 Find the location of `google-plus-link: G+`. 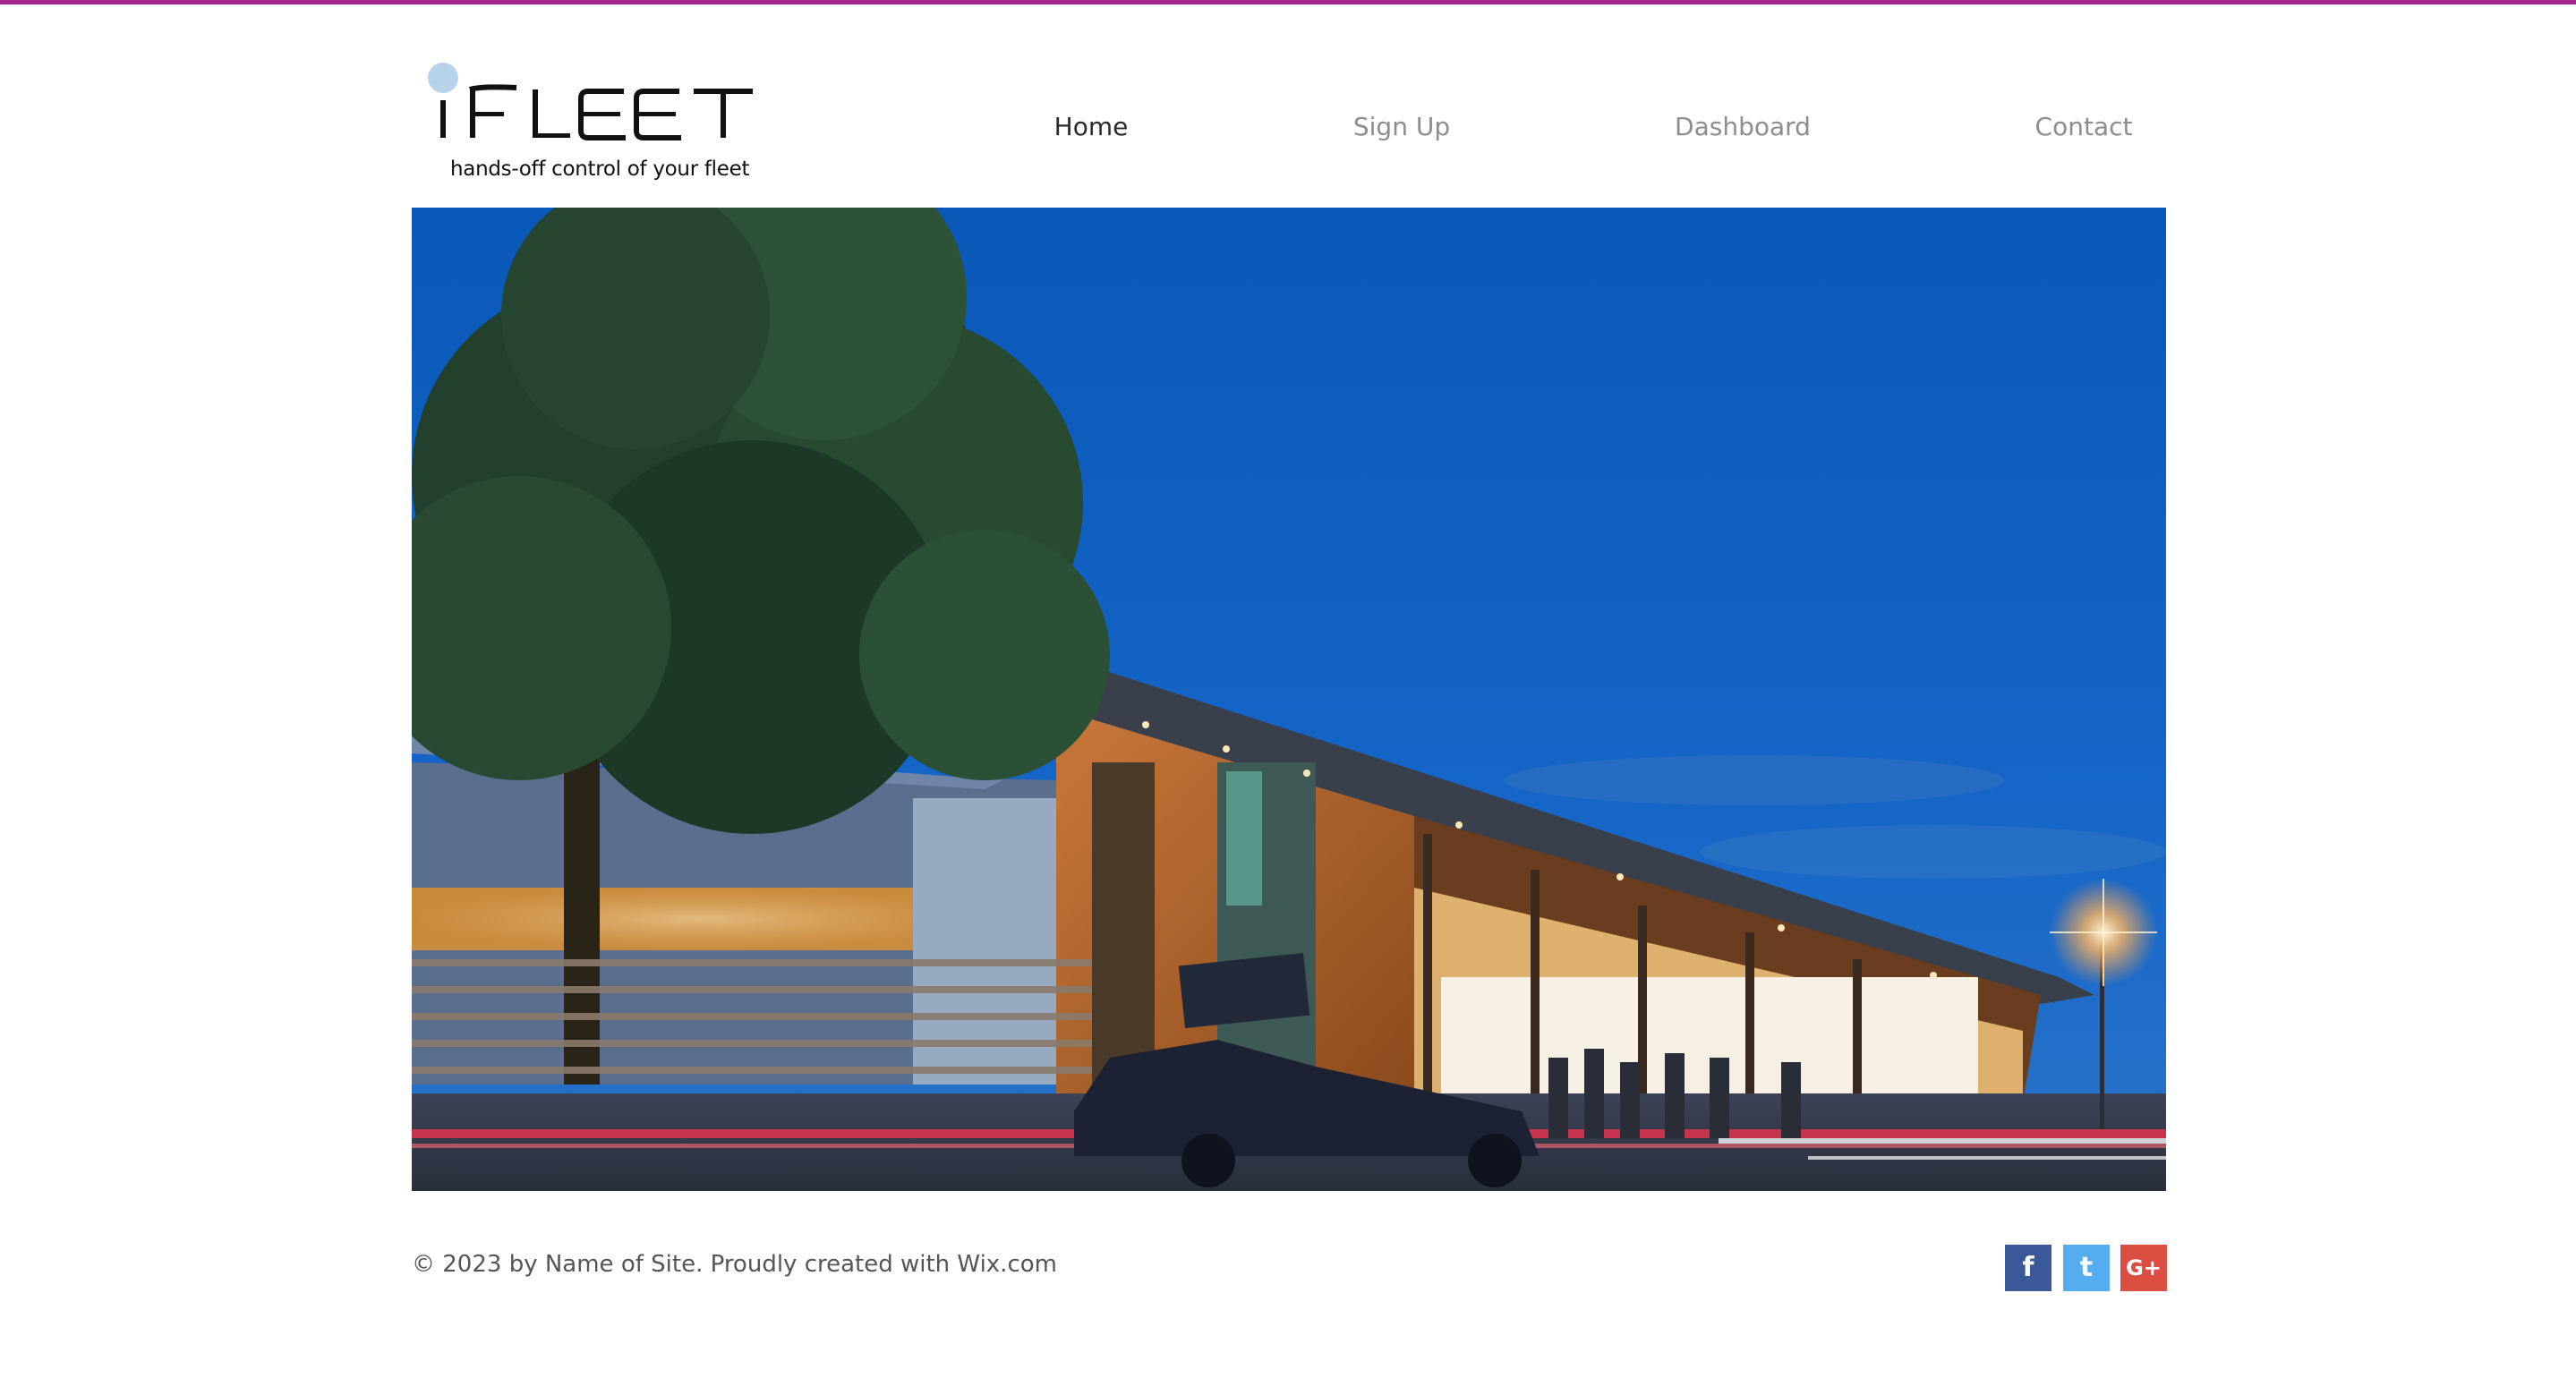

google-plus-link: G+ is located at coordinates (2143, 1268).